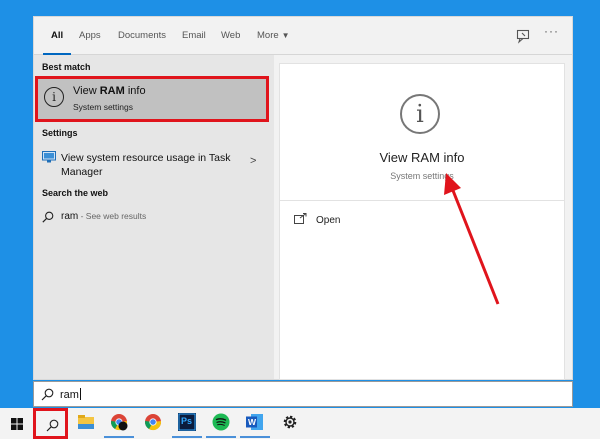 The width and height of the screenshot is (600, 439). Describe the element at coordinates (104, 216) in the screenshot. I see `web-search-label: ram - See web results` at that location.